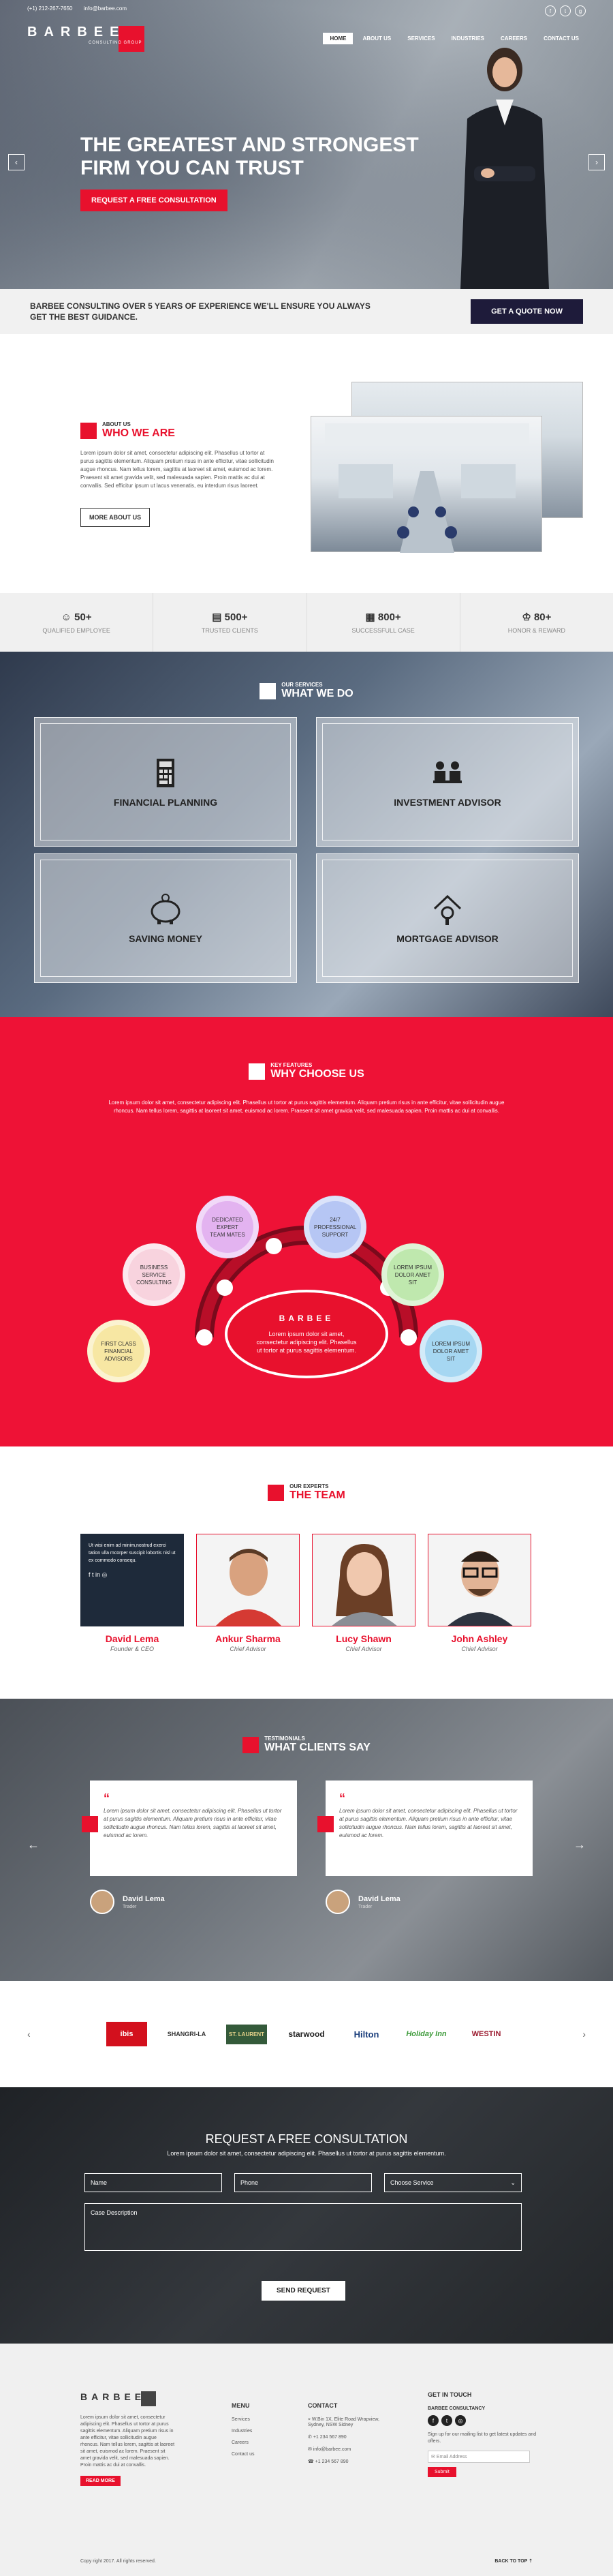  I want to click on phone-text: (+1) 212-267-7650, so click(50, 8).